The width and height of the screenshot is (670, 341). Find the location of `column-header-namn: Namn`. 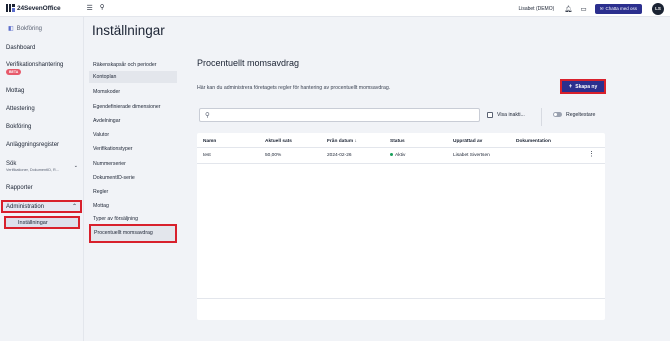

column-header-namn: Namn is located at coordinates (209, 141).